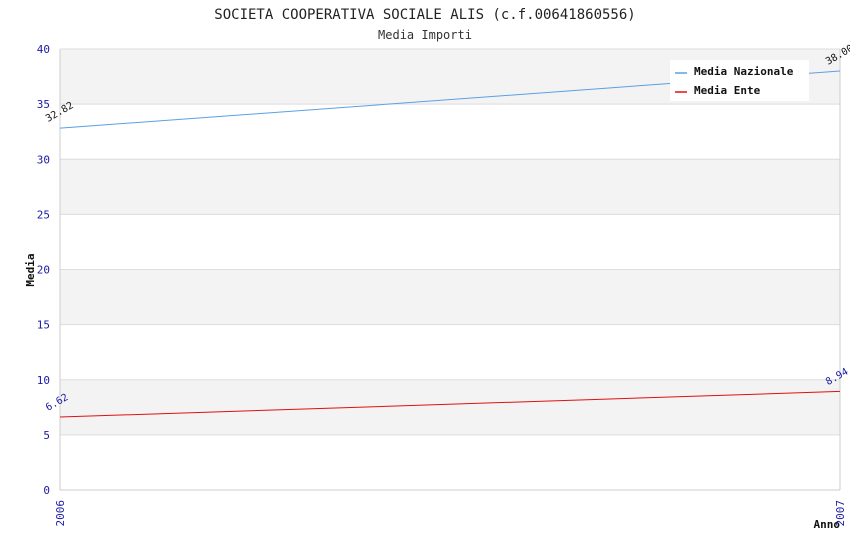  What do you see at coordinates (744, 71) in the screenshot?
I see `legend-label-media-nazionale: Media Nazionale` at bounding box center [744, 71].